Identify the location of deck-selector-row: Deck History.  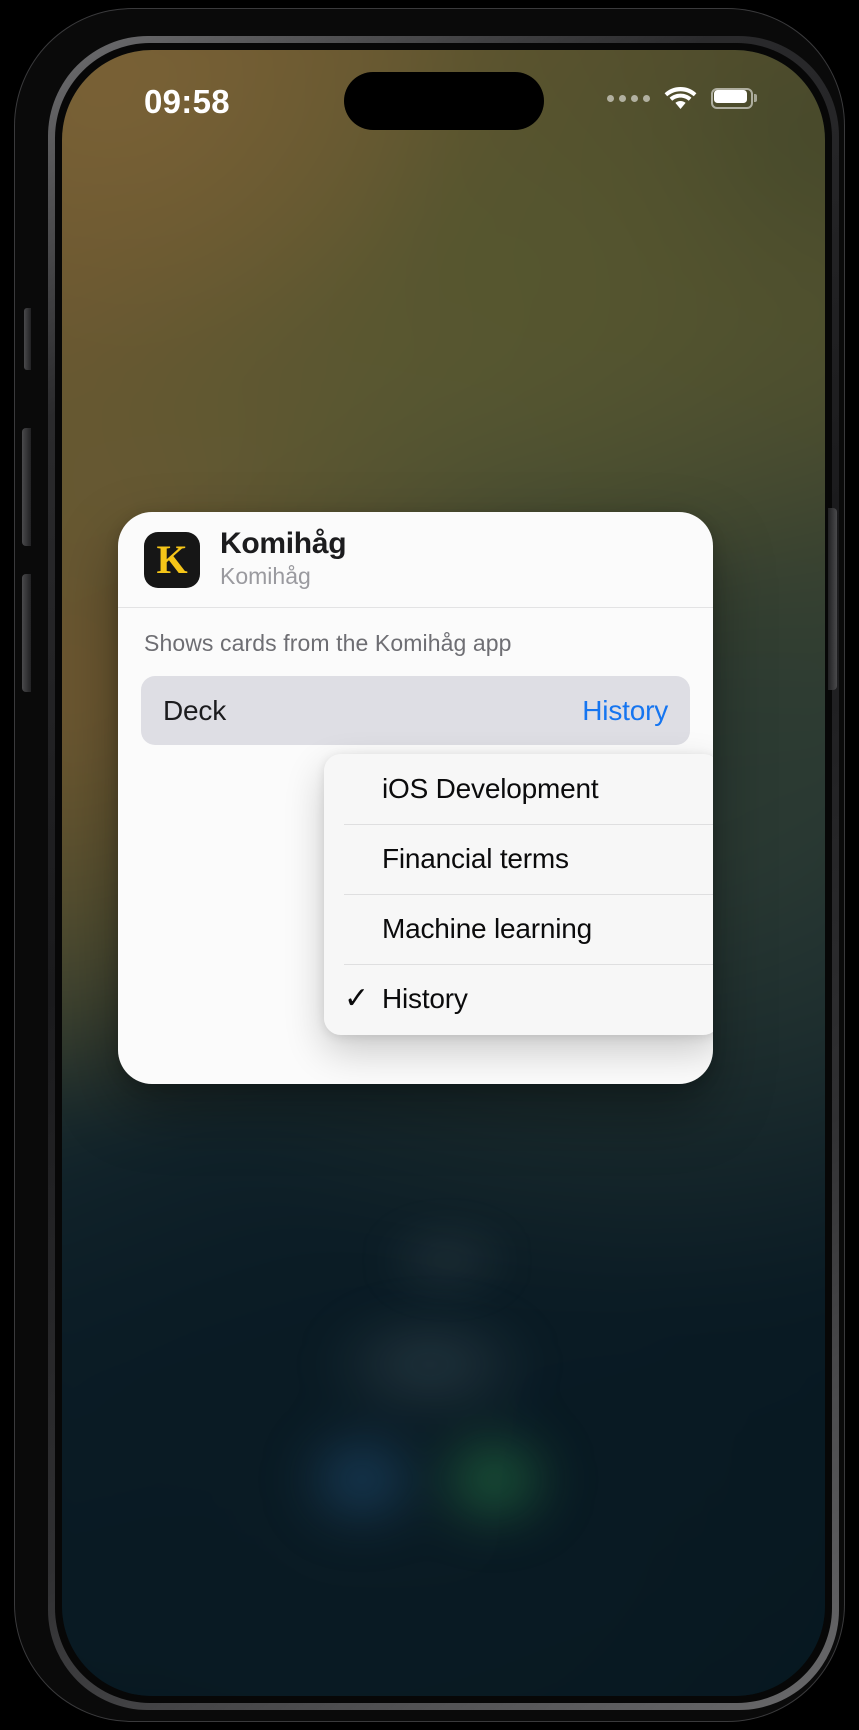
(415, 710).